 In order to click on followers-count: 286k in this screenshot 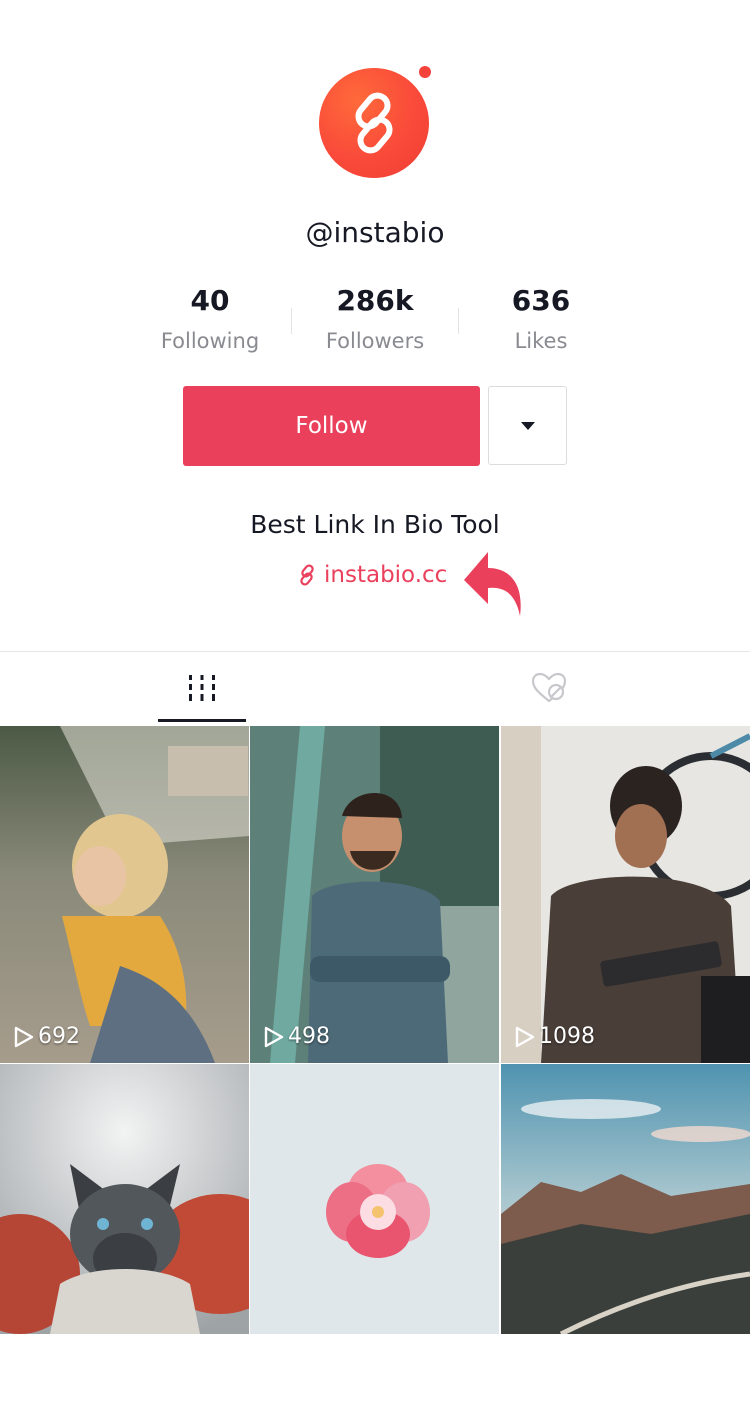, I will do `click(375, 300)`.